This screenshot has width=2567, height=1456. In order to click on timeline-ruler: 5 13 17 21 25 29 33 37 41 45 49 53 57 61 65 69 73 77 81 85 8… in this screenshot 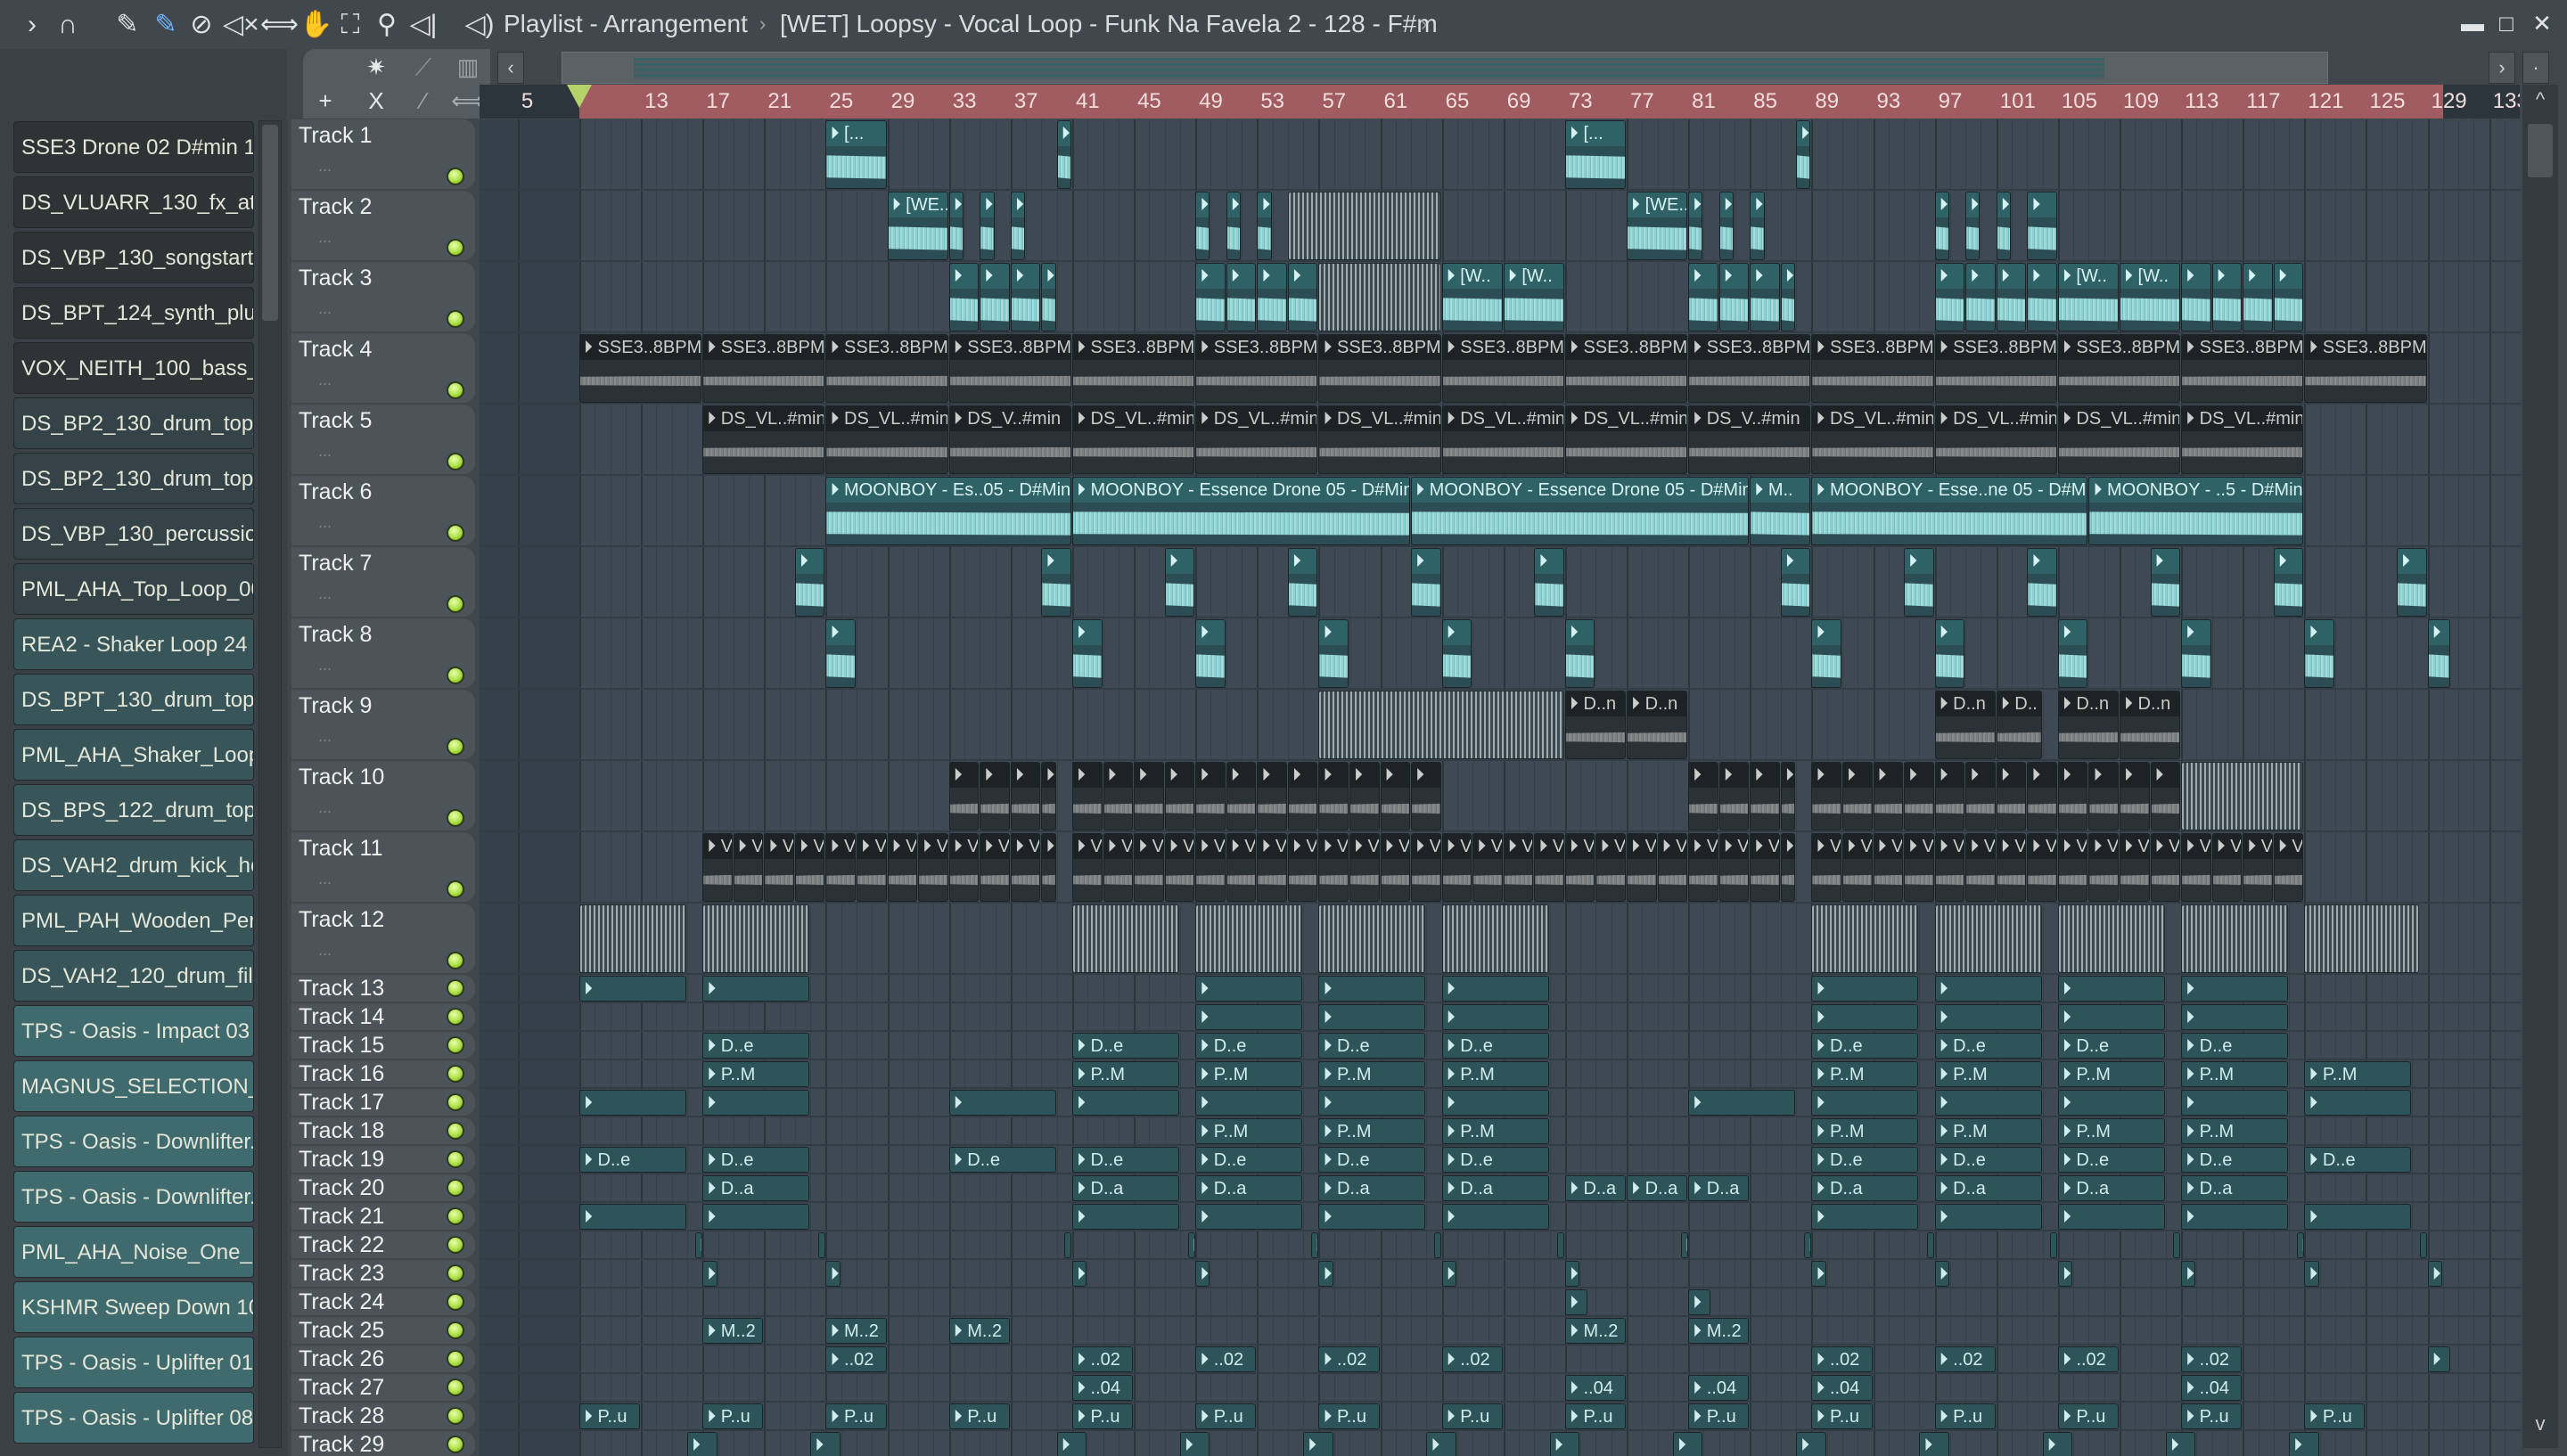, I will do `click(1500, 102)`.